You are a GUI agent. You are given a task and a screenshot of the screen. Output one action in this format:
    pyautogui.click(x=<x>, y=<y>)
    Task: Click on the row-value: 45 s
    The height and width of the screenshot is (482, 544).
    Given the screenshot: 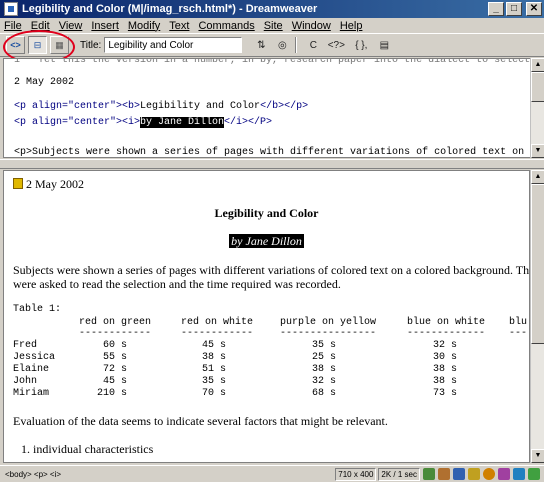 What is the action you would take?
    pyautogui.click(x=115, y=381)
    